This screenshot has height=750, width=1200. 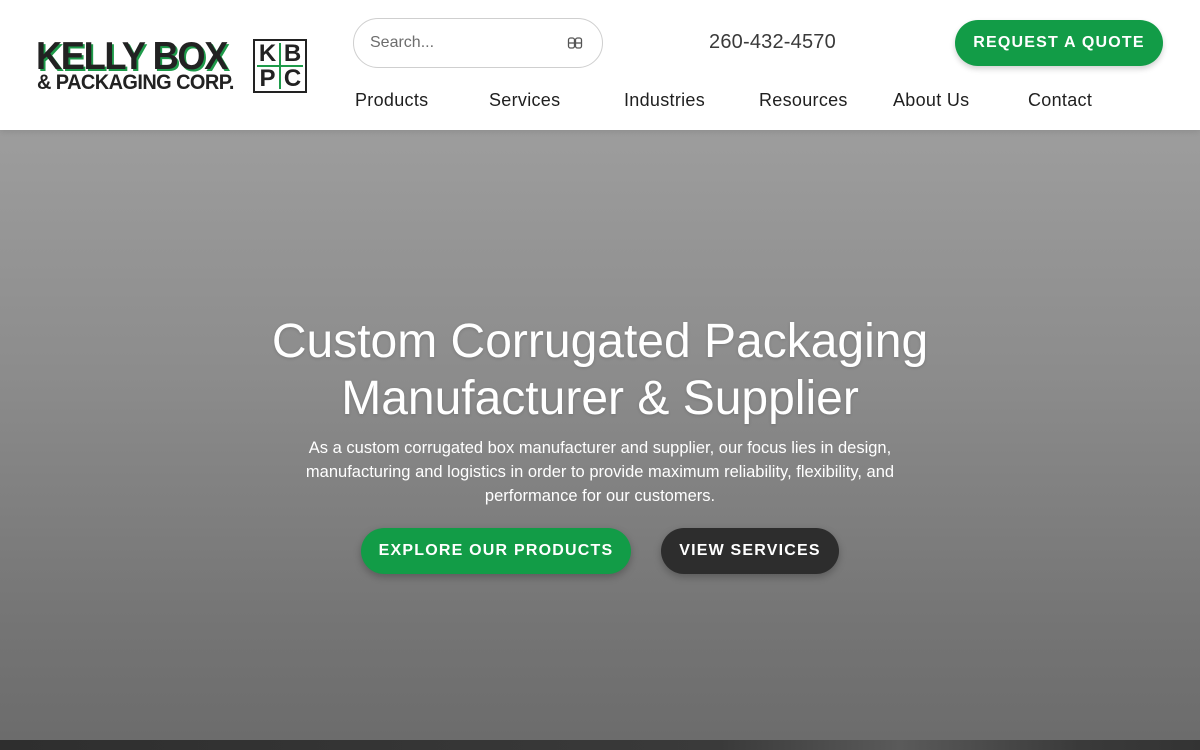 What do you see at coordinates (1060, 100) in the screenshot?
I see `nav-item-contact: Contact` at bounding box center [1060, 100].